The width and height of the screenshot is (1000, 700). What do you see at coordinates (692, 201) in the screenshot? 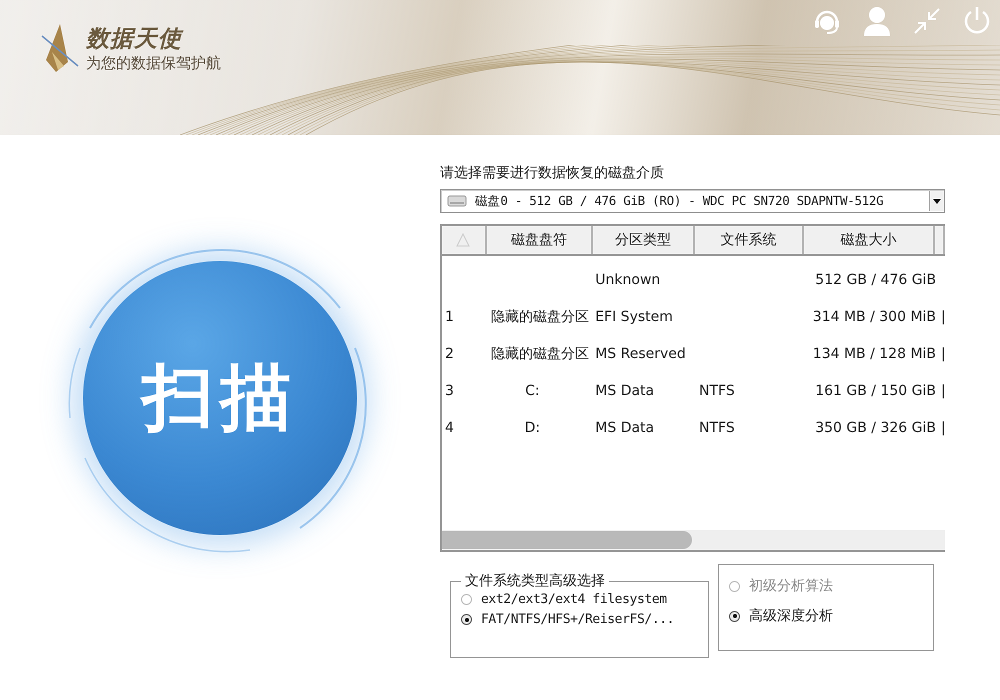
I see `disk-dropdown: 磁盘0 - 512 GB / 476 GiB (RO) - WDC PC SN720 SDAPNTW-512G` at bounding box center [692, 201].